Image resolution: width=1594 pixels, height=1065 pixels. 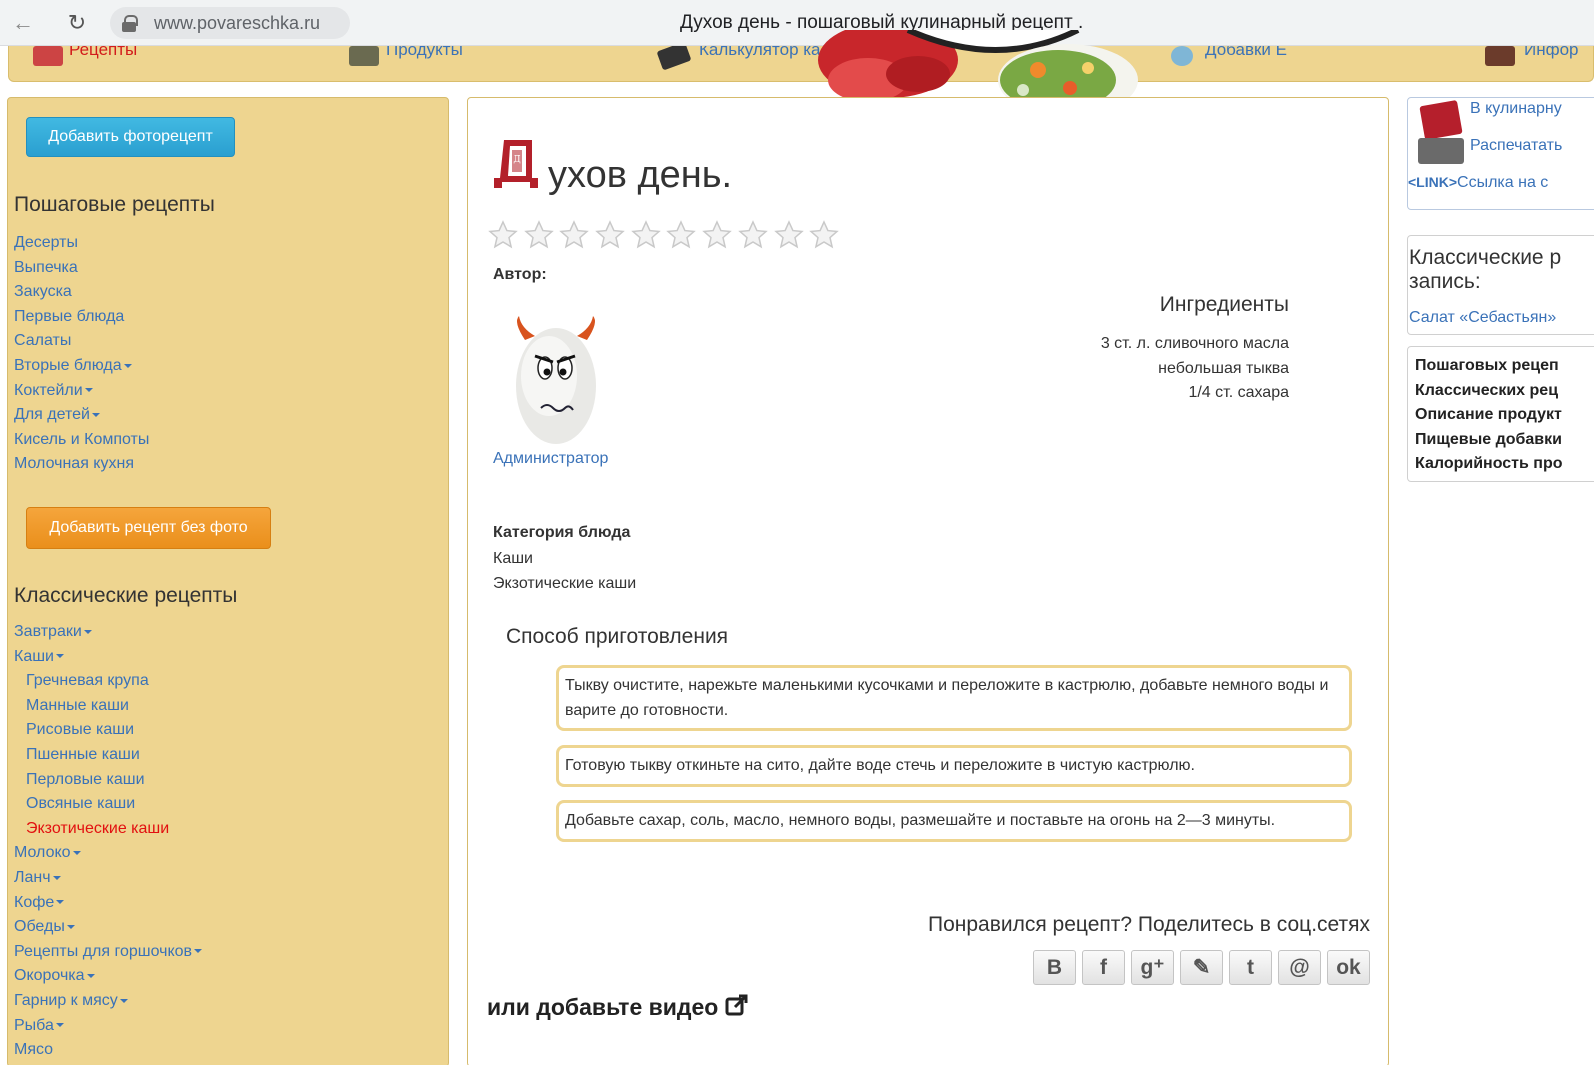 I want to click on facebook-share-button: f, so click(x=1103, y=967).